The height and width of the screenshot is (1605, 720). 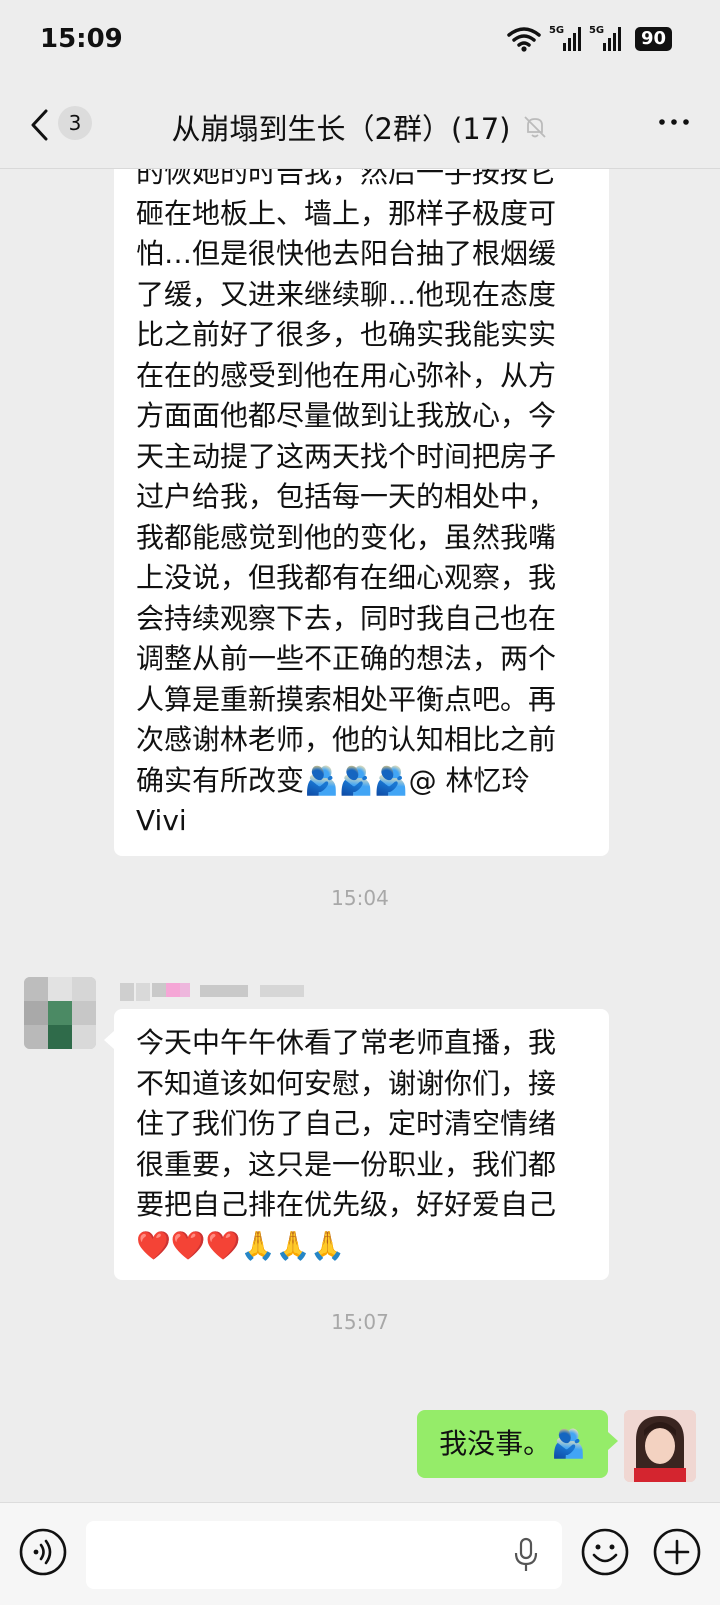 What do you see at coordinates (524, 39) in the screenshot?
I see `wifi-icon` at bounding box center [524, 39].